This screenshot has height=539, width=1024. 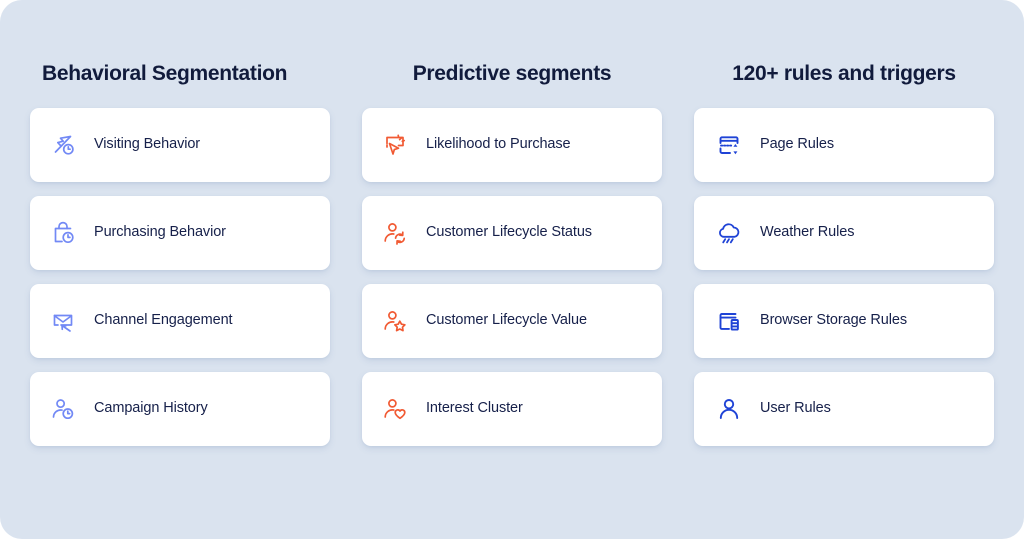 I want to click on card-label: Likelihood to Purchase, so click(x=498, y=144).